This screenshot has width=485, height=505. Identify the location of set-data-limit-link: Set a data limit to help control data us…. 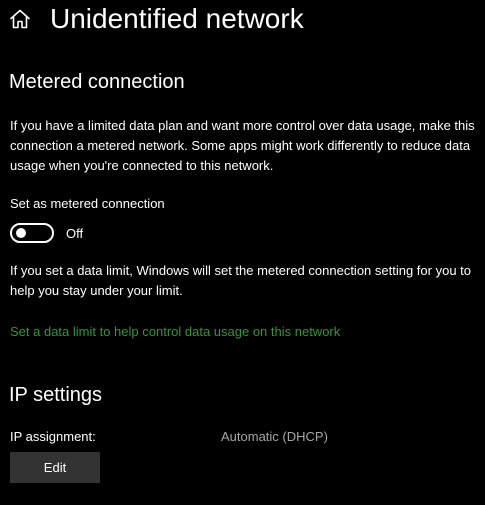
(175, 332).